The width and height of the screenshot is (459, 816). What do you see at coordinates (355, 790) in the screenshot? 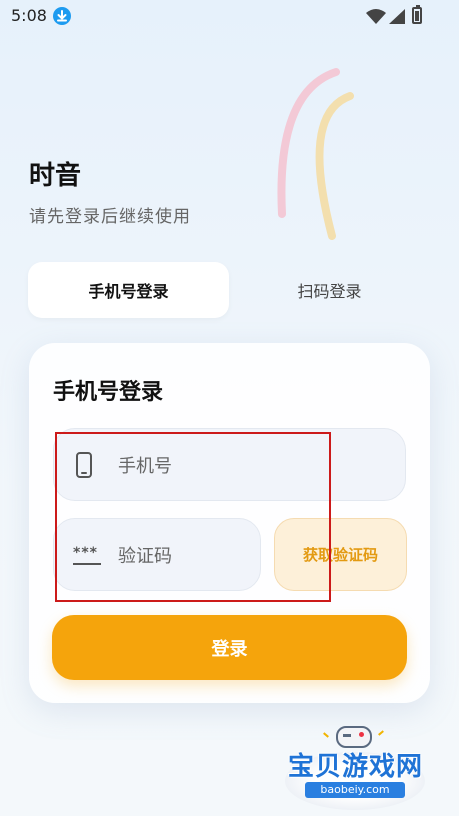
I see `watermark-url: baobeiy.com` at bounding box center [355, 790].